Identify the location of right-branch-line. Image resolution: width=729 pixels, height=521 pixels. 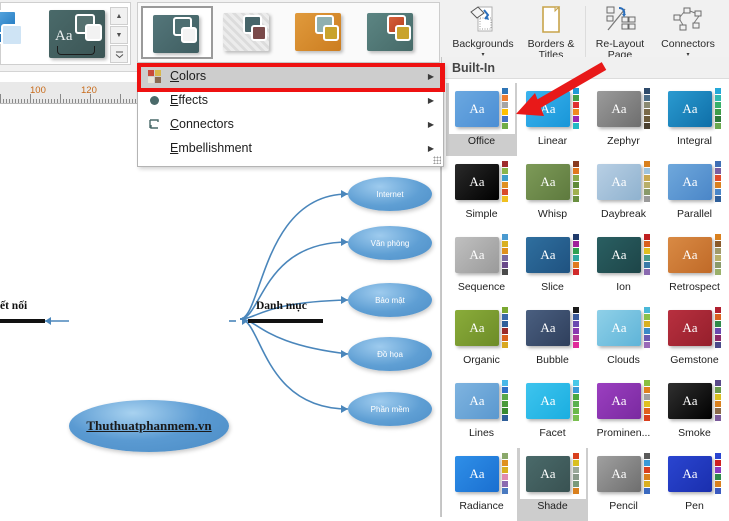
(285, 321).